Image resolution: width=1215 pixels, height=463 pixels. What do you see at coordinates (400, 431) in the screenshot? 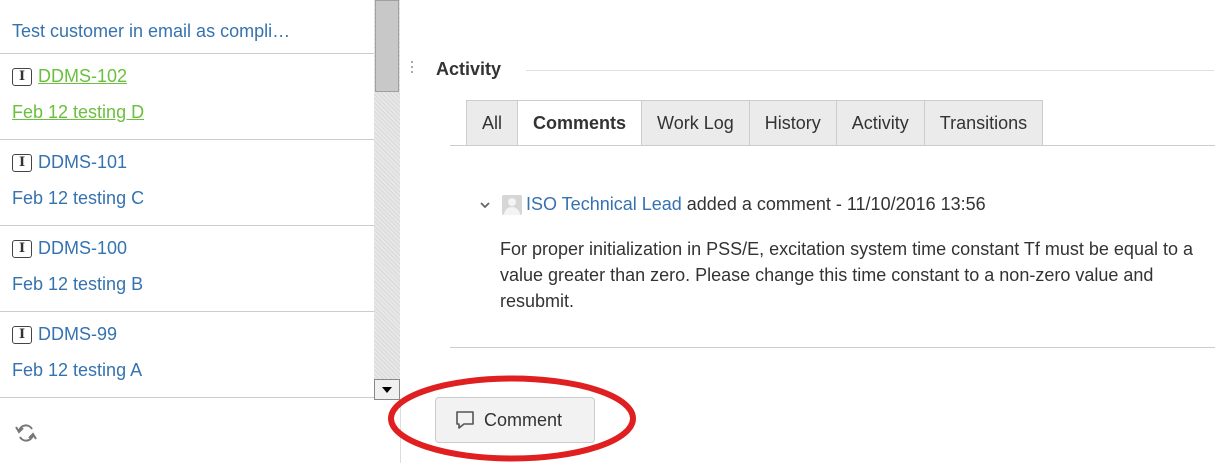
I see `panel-divider` at bounding box center [400, 431].